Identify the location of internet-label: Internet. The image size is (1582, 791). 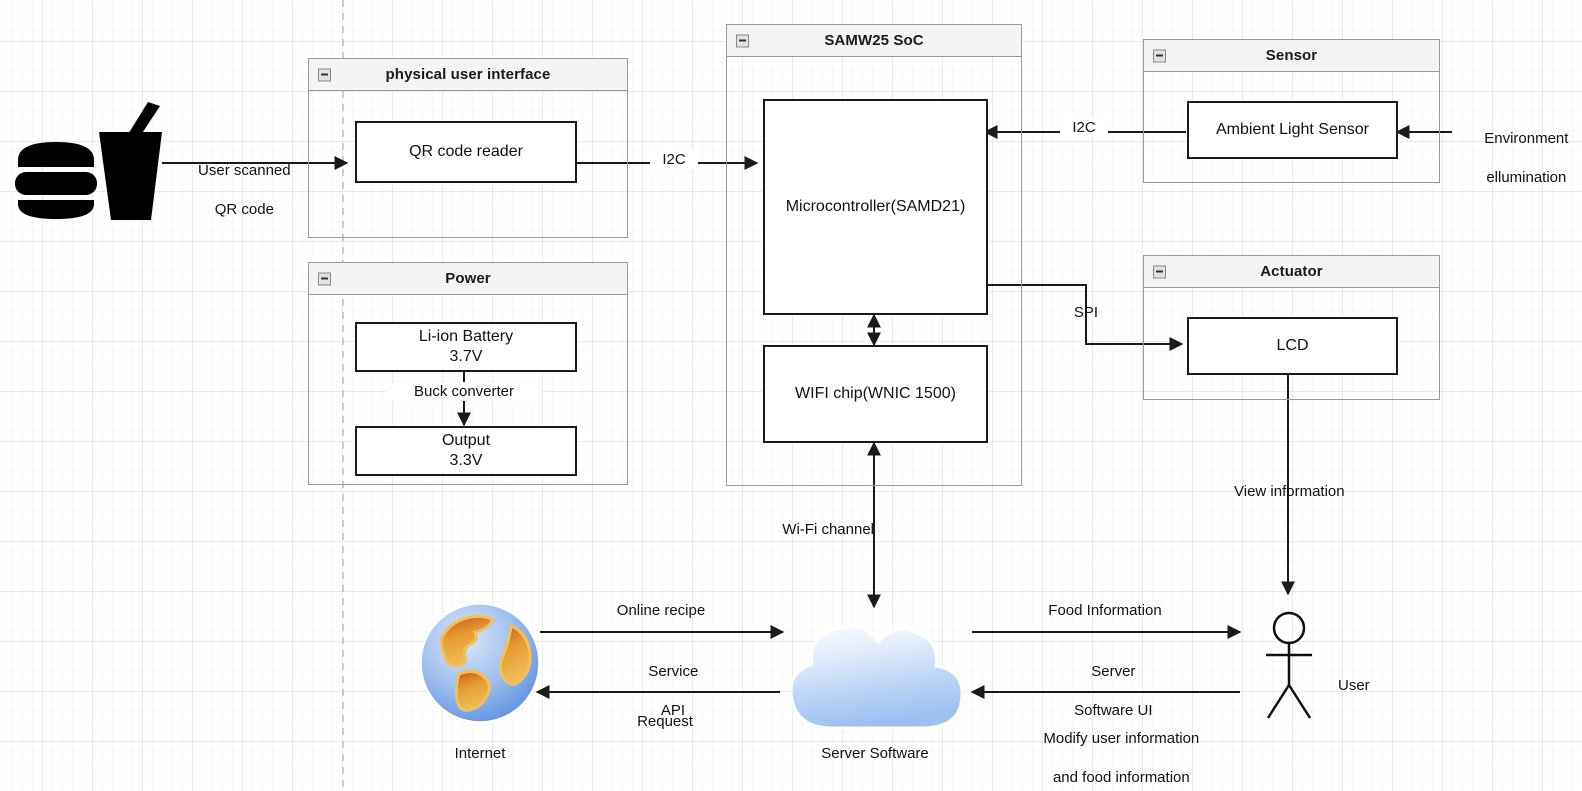
(480, 753).